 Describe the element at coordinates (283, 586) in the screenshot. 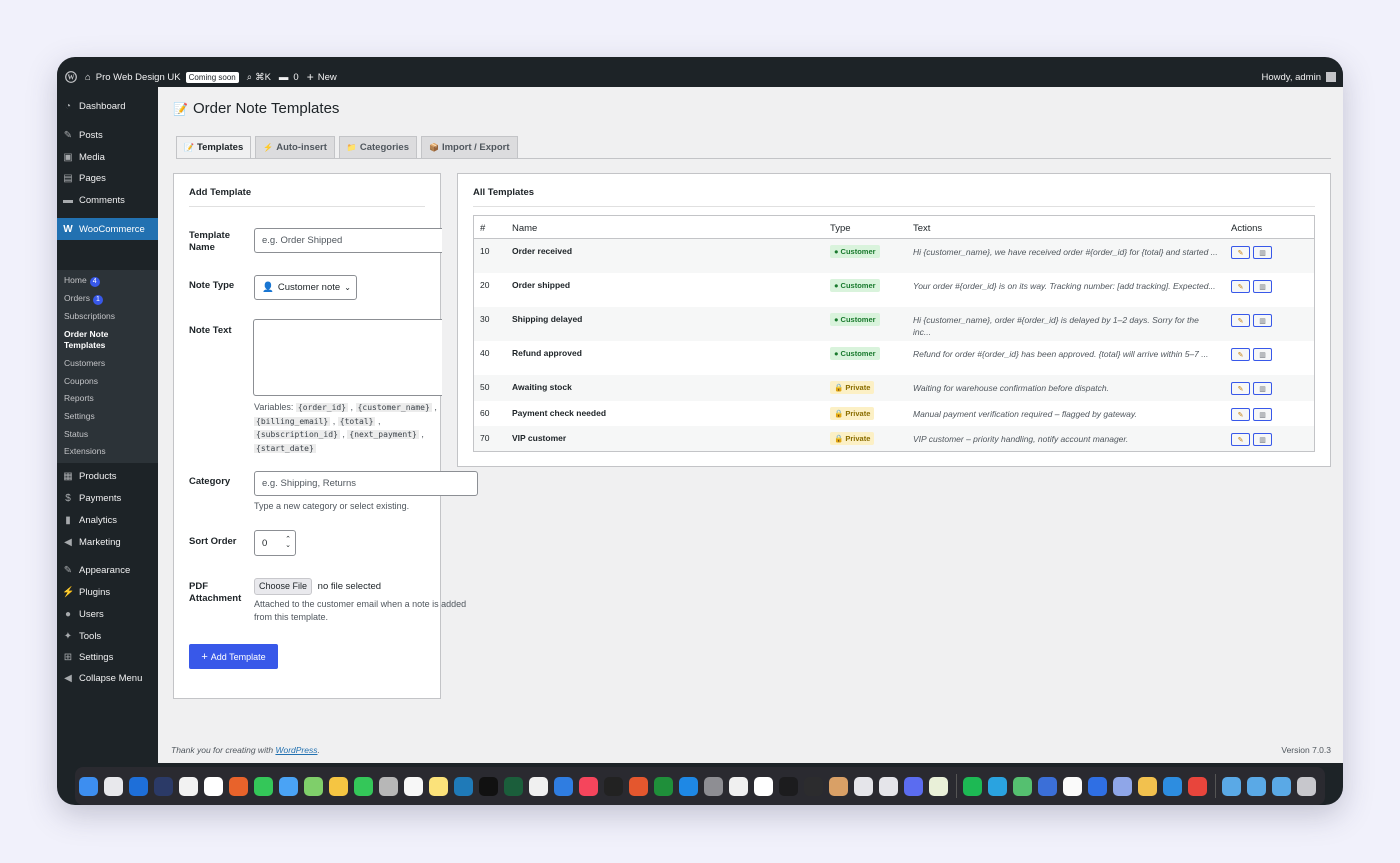

I see `choose-file-button: Choose File` at that location.